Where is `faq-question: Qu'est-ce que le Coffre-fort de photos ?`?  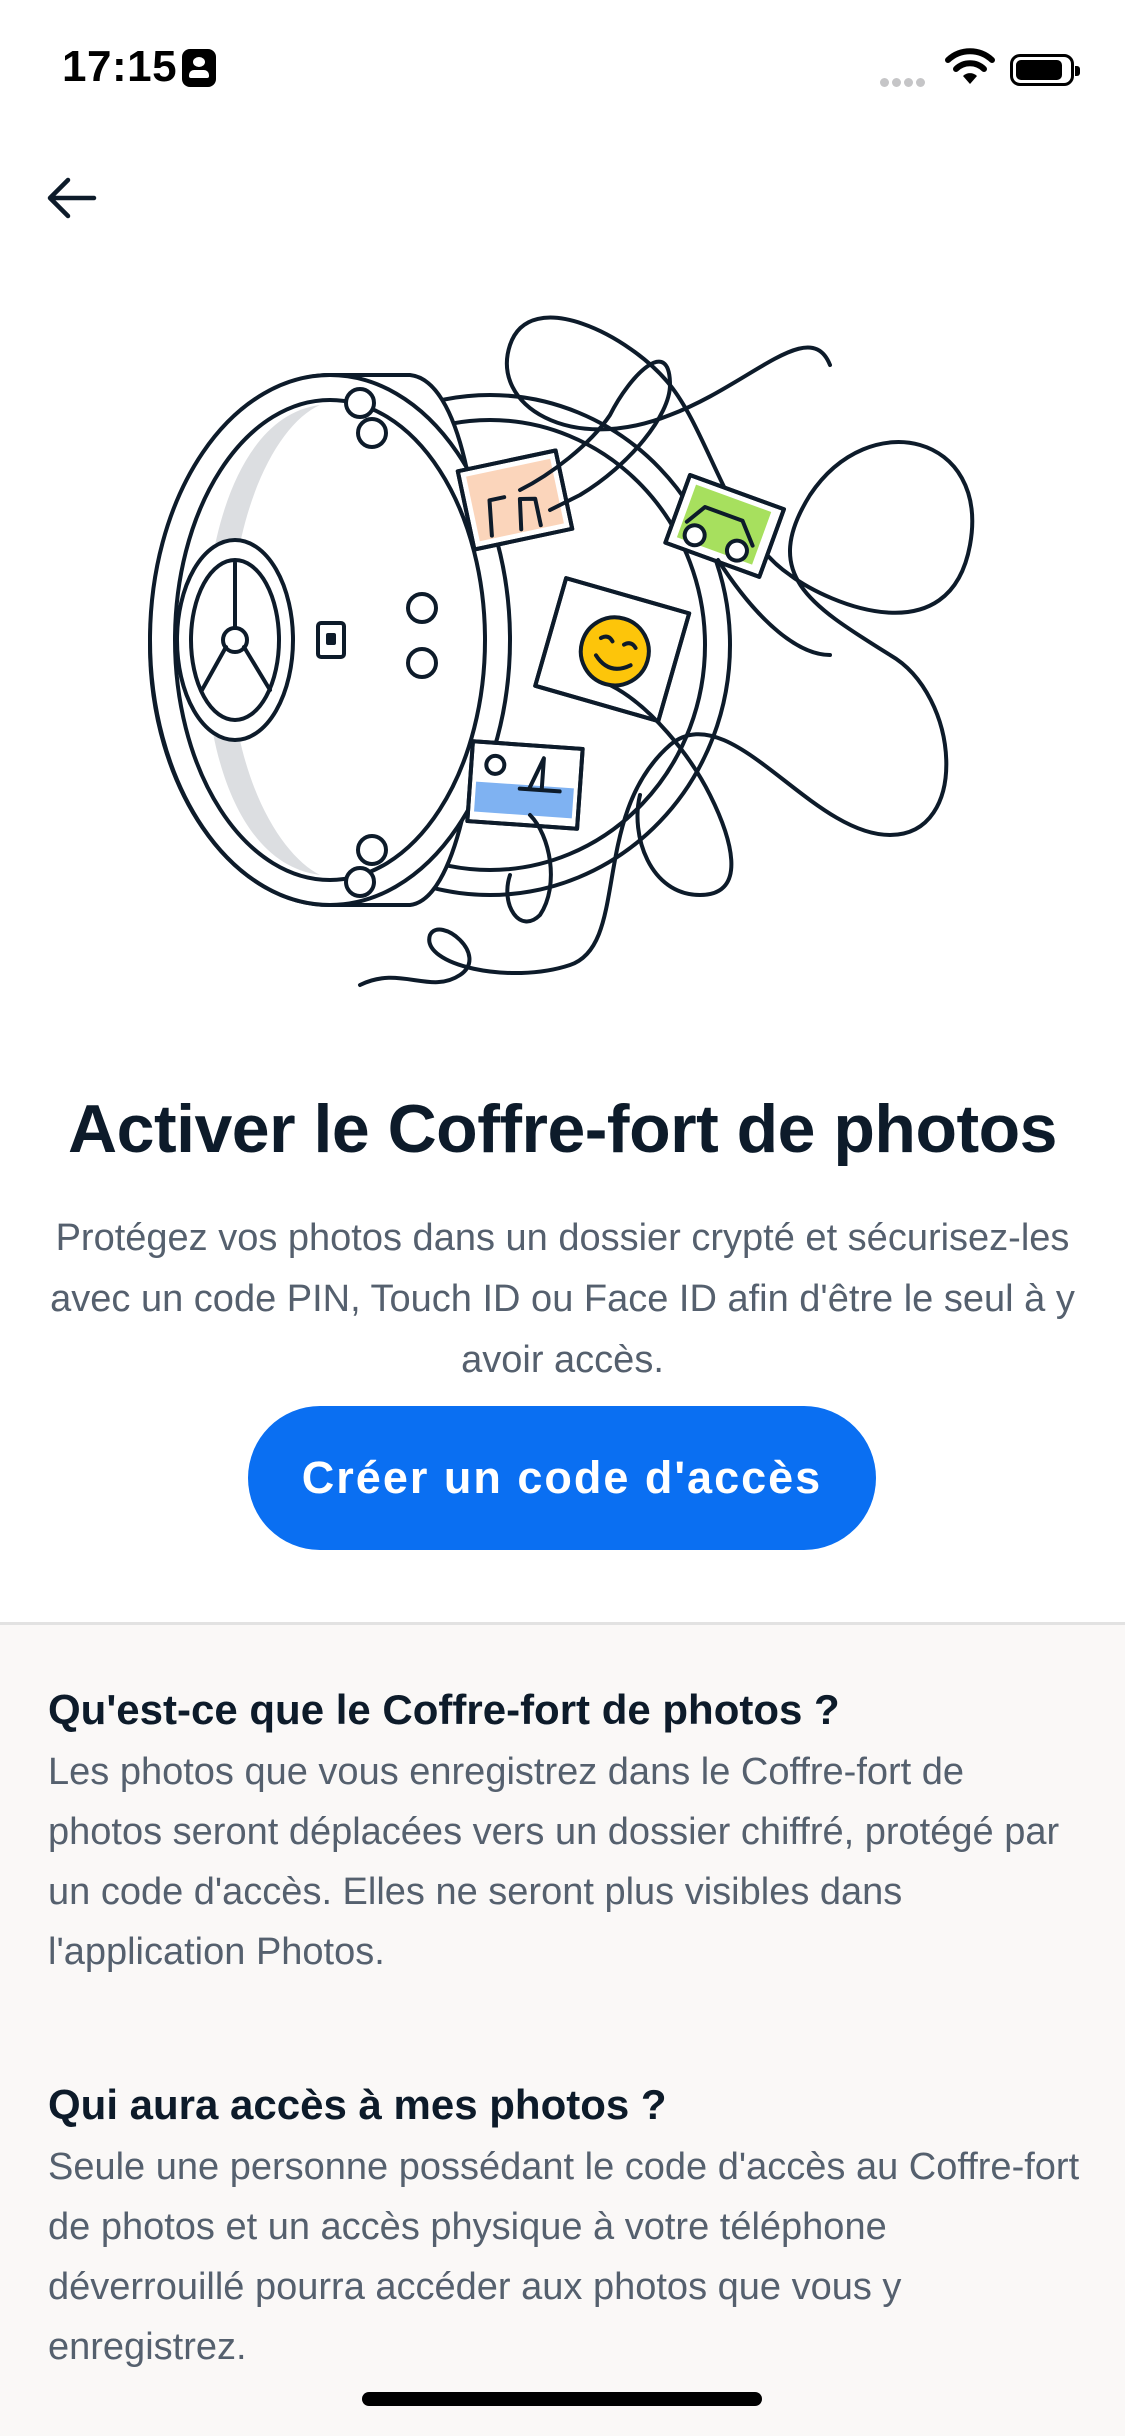 faq-question: Qu'est-ce que le Coffre-fort de photos ? is located at coordinates (444, 1709).